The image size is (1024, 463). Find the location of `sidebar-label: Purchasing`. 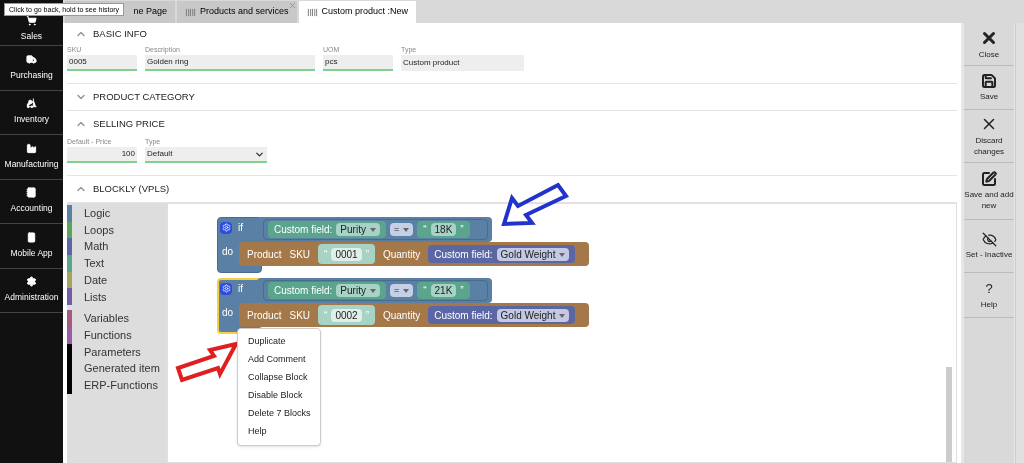

sidebar-label: Purchasing is located at coordinates (31, 75).